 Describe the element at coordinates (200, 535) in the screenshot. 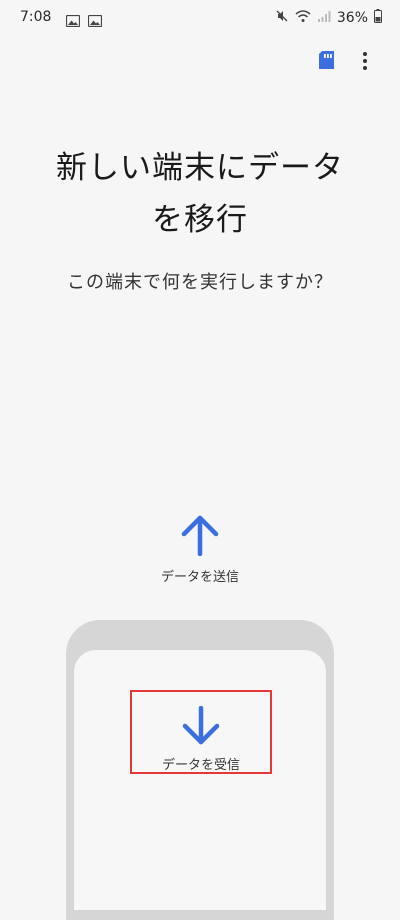

I see `arrow-up-icon` at that location.